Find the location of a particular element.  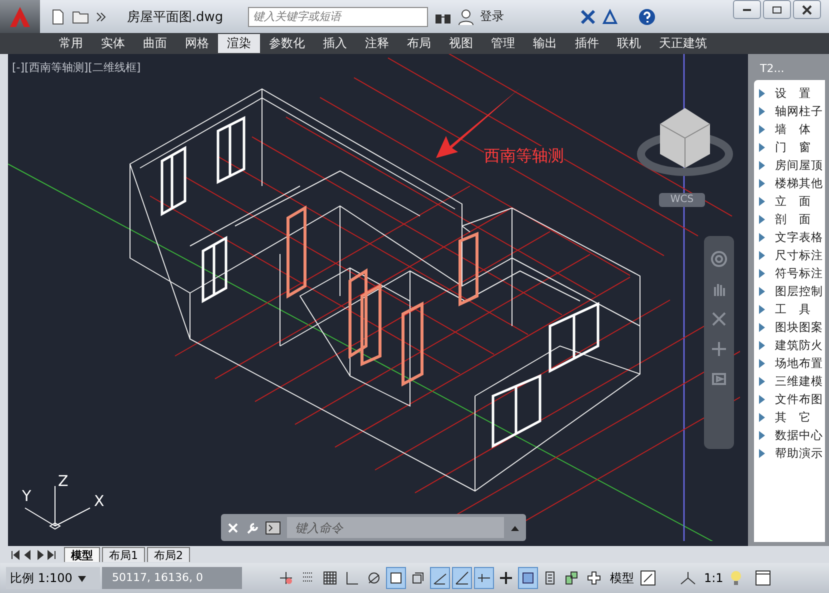

filled-square-icon is located at coordinates (528, 578).